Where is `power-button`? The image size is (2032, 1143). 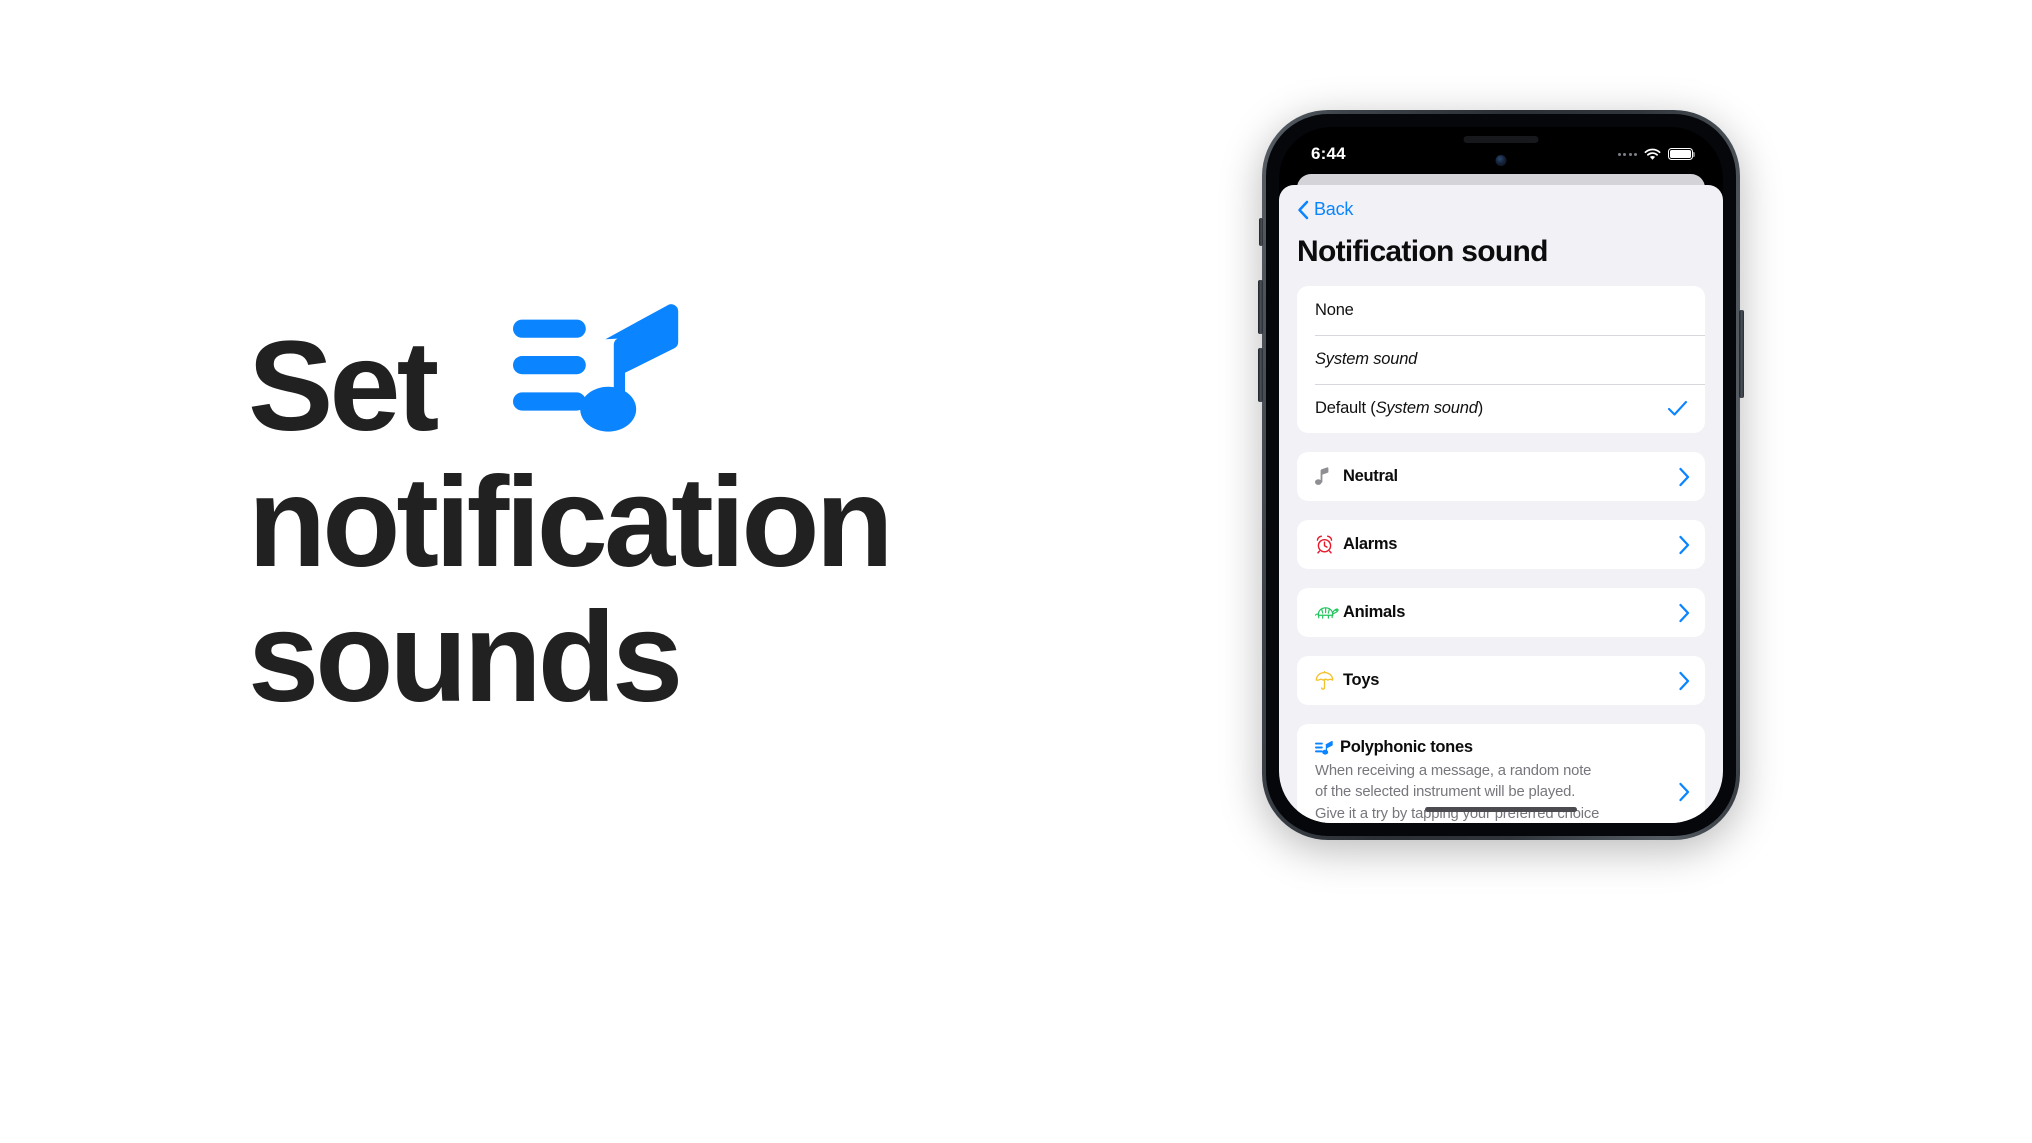
power-button is located at coordinates (1741, 354).